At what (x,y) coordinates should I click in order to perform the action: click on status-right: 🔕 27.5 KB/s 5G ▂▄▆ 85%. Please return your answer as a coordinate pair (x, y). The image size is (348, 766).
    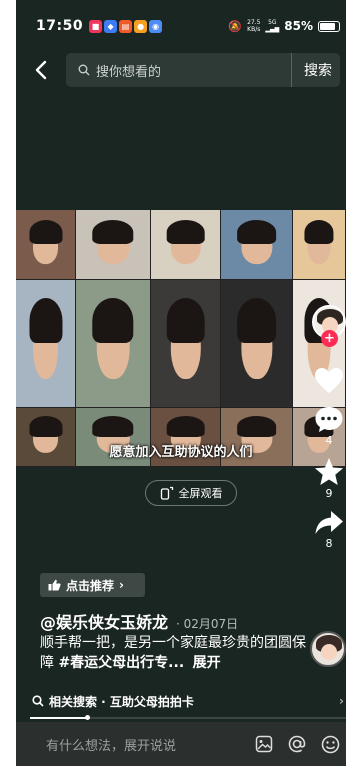
    Looking at the image, I should click on (284, 26).